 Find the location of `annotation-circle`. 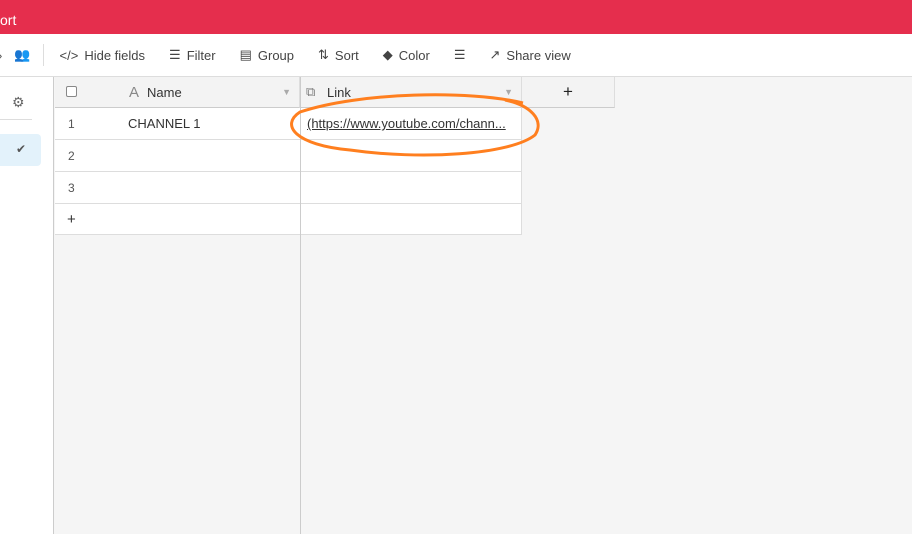

annotation-circle is located at coordinates (415, 125).